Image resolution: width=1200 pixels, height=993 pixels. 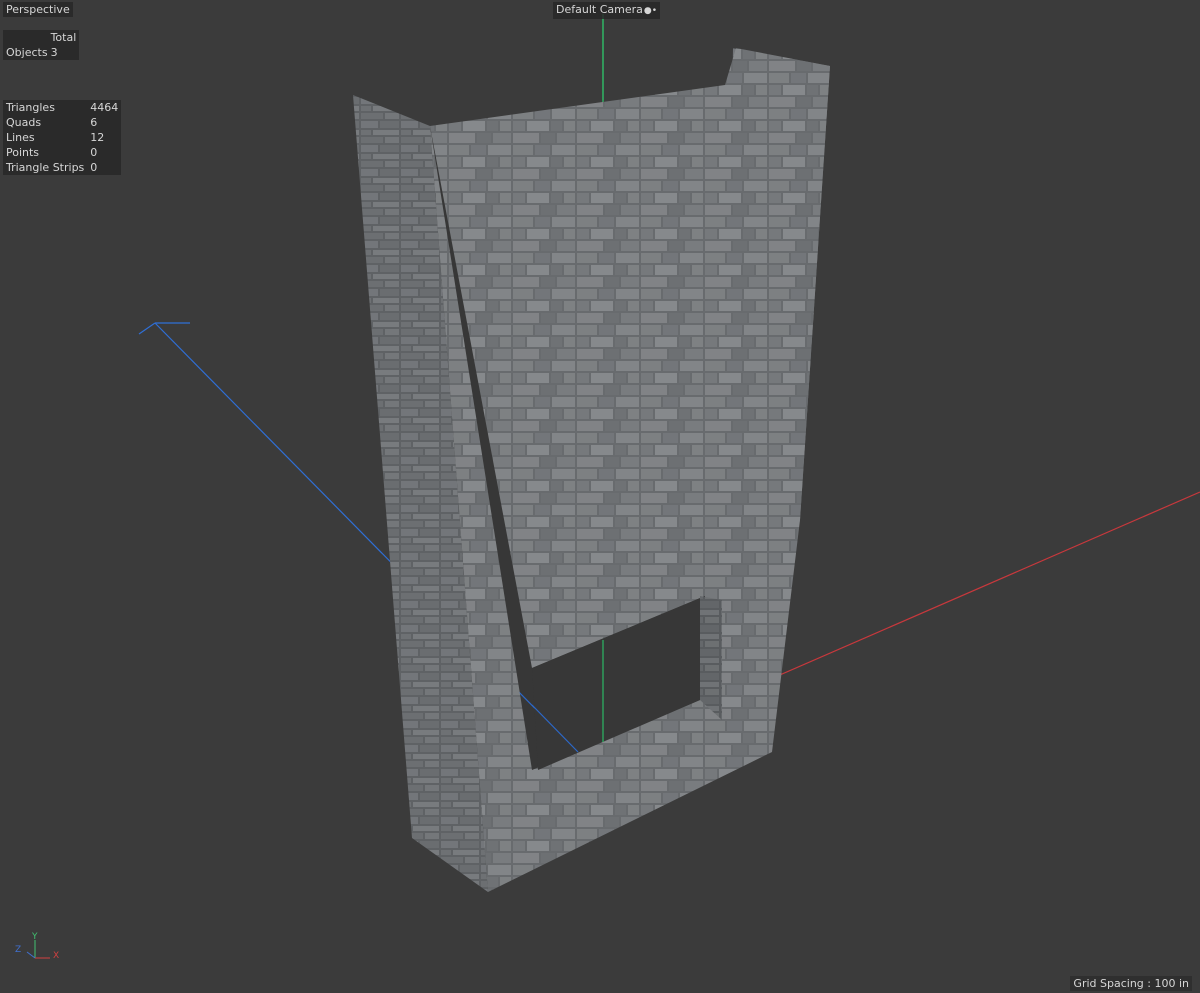 I want to click on polygon-stats-row: Triangle Strips 0, so click(x=62, y=167).